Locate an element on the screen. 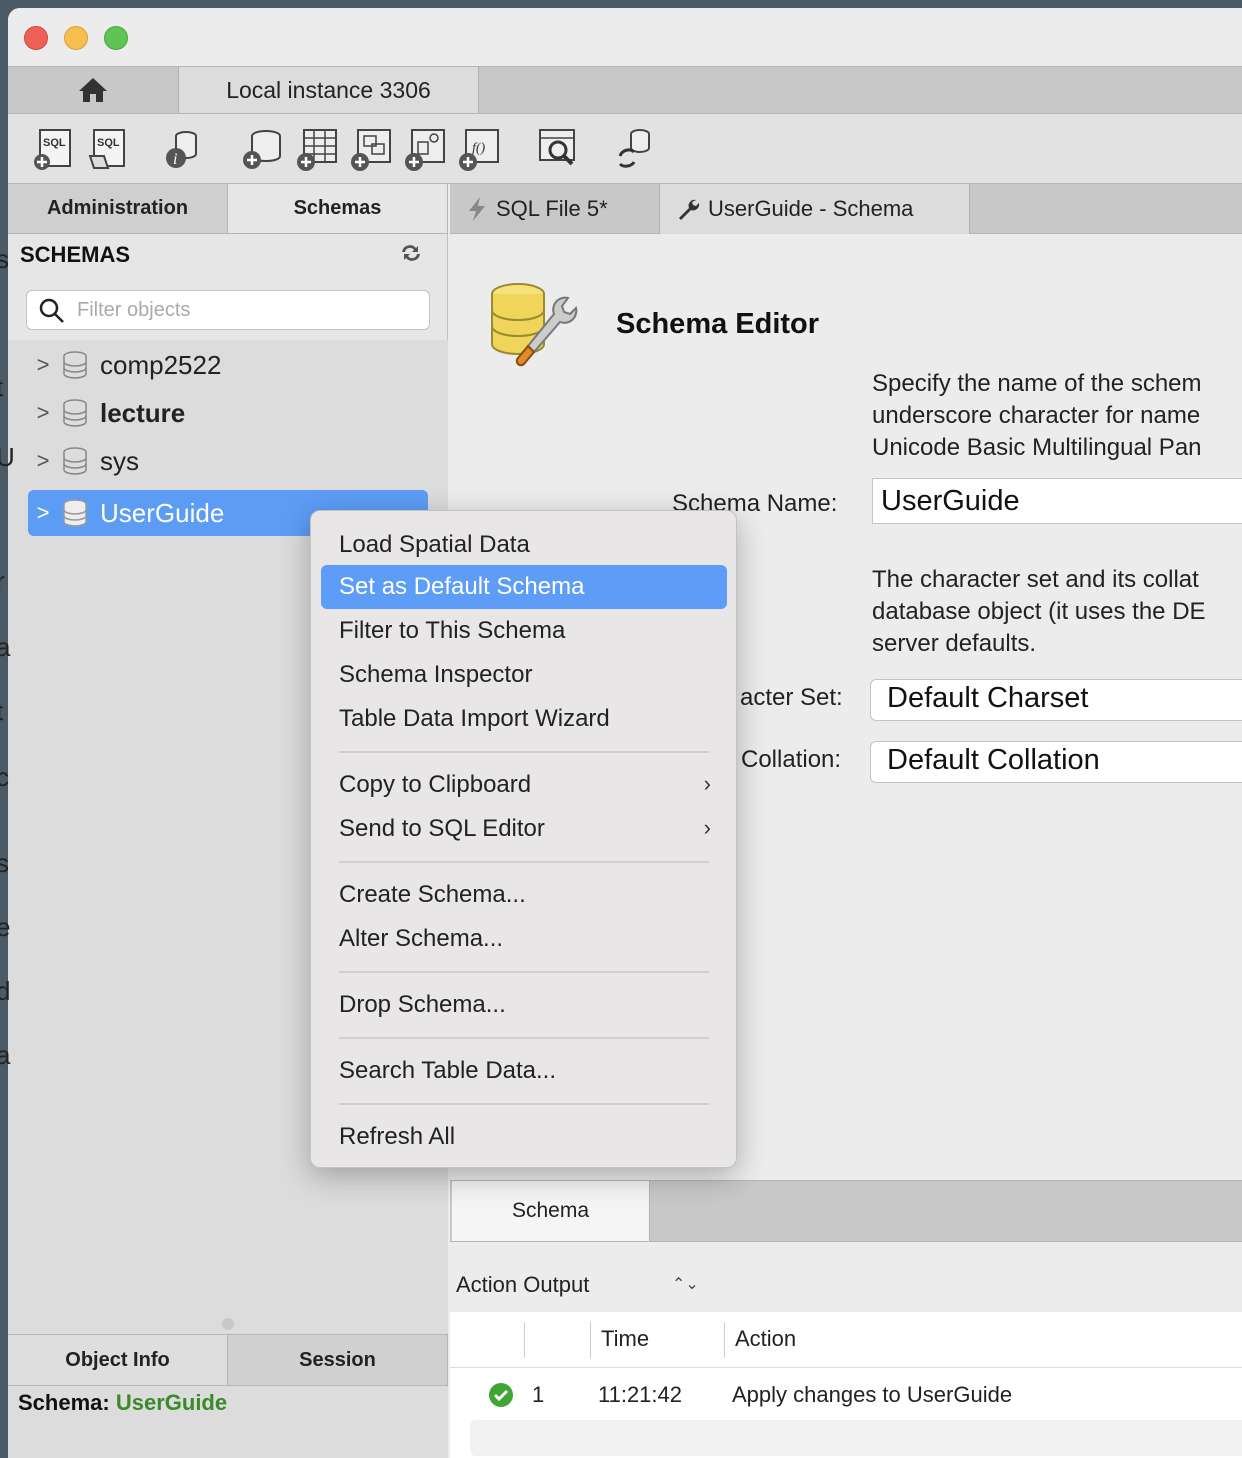 Image resolution: width=1242 pixels, height=1458 pixels. tab-local-instance-label: Local instance 3306 is located at coordinates (328, 89).